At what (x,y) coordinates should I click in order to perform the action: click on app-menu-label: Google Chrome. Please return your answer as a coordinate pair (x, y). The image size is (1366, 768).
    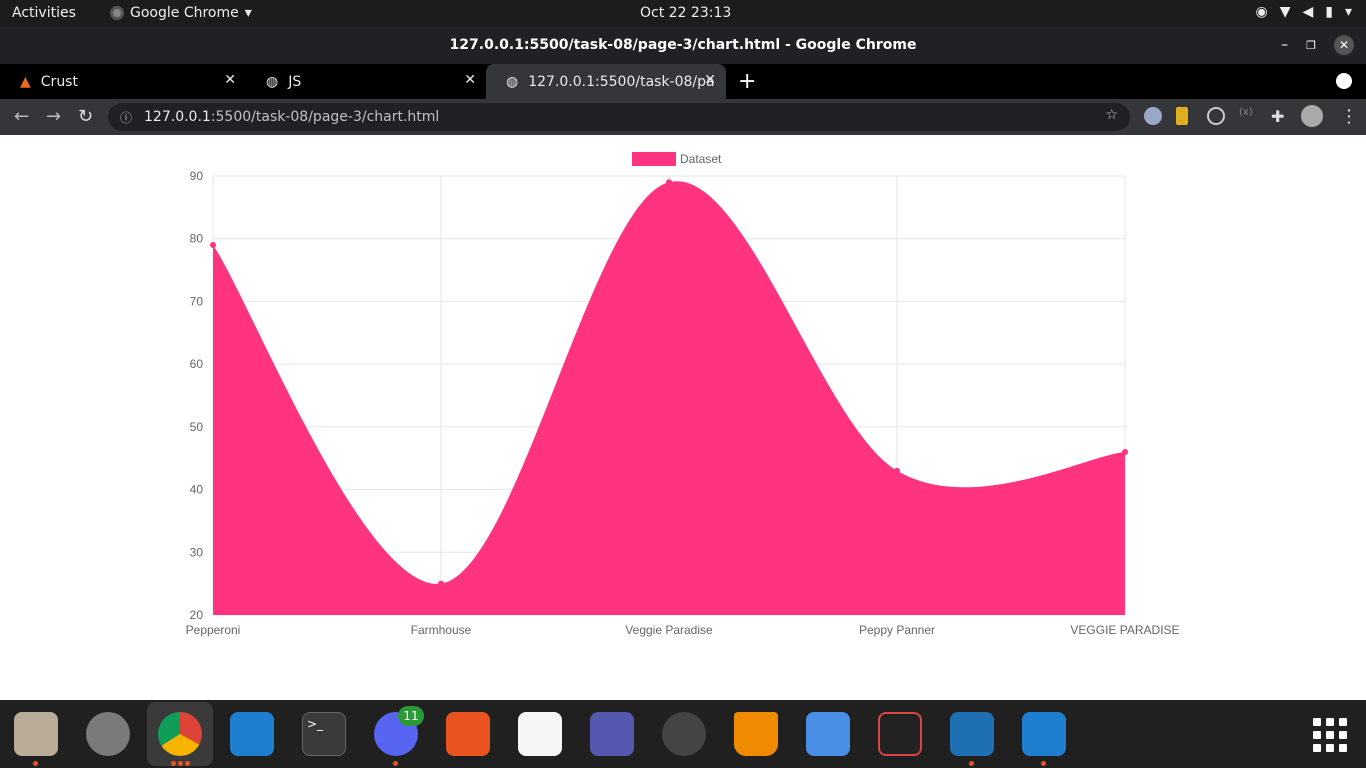
    Looking at the image, I should click on (184, 13).